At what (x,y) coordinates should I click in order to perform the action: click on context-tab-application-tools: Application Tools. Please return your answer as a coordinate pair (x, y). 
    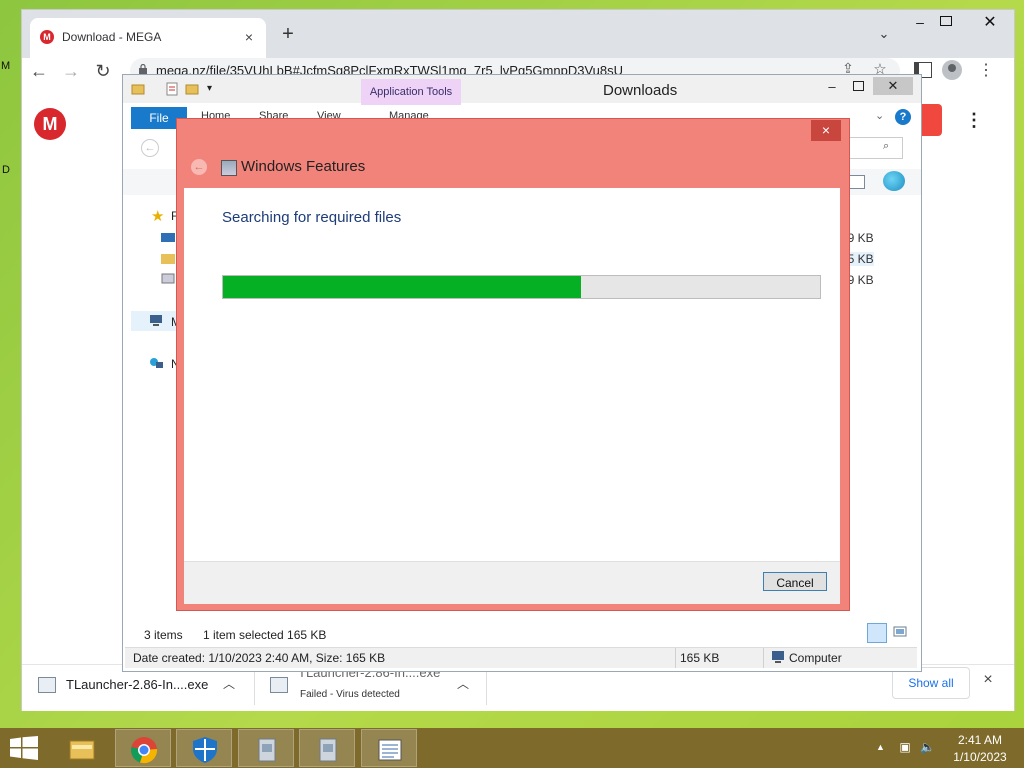
    Looking at the image, I should click on (411, 92).